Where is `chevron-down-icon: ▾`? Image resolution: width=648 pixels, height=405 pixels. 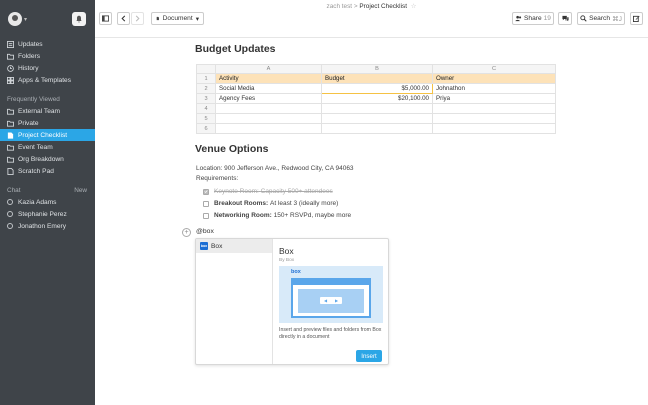
chevron-down-icon: ▾ is located at coordinates (25, 19).